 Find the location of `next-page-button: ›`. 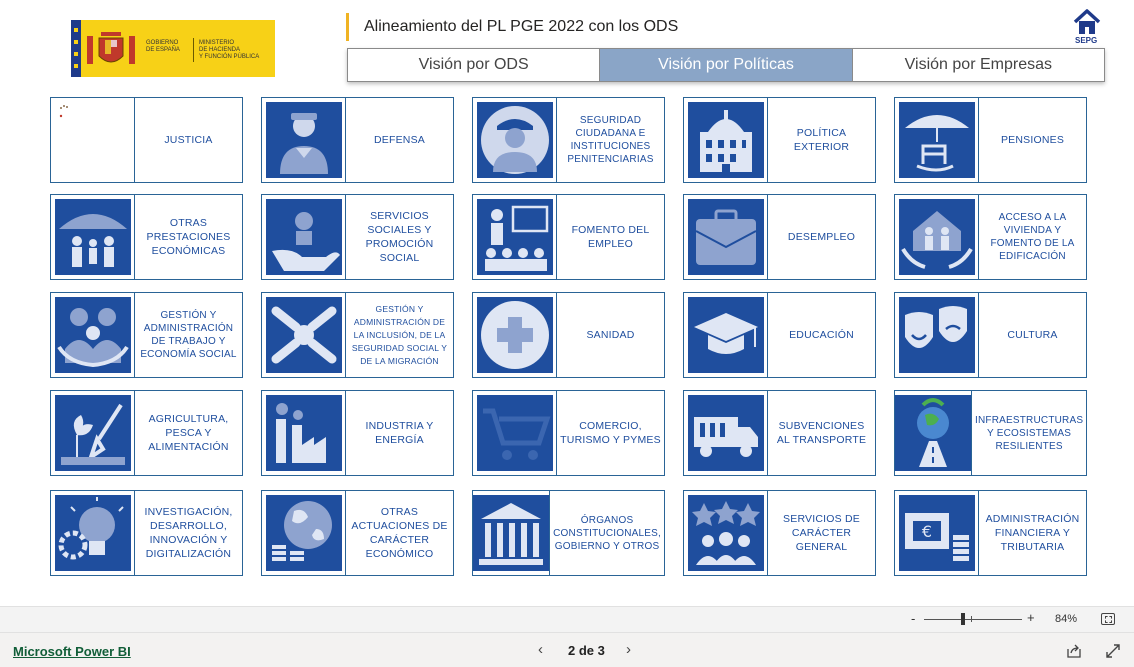

next-page-button: › is located at coordinates (628, 649).